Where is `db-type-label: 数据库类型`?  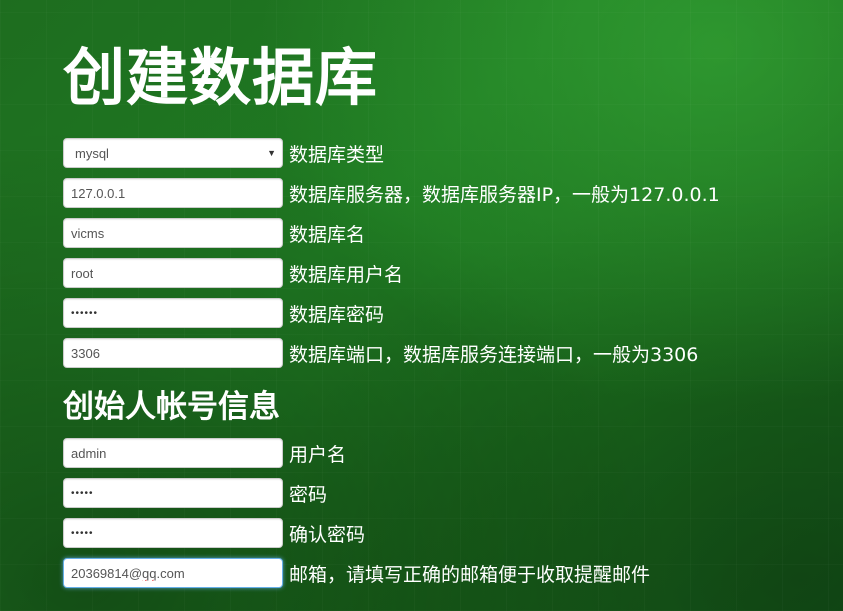
db-type-label: 数据库类型 is located at coordinates (337, 155).